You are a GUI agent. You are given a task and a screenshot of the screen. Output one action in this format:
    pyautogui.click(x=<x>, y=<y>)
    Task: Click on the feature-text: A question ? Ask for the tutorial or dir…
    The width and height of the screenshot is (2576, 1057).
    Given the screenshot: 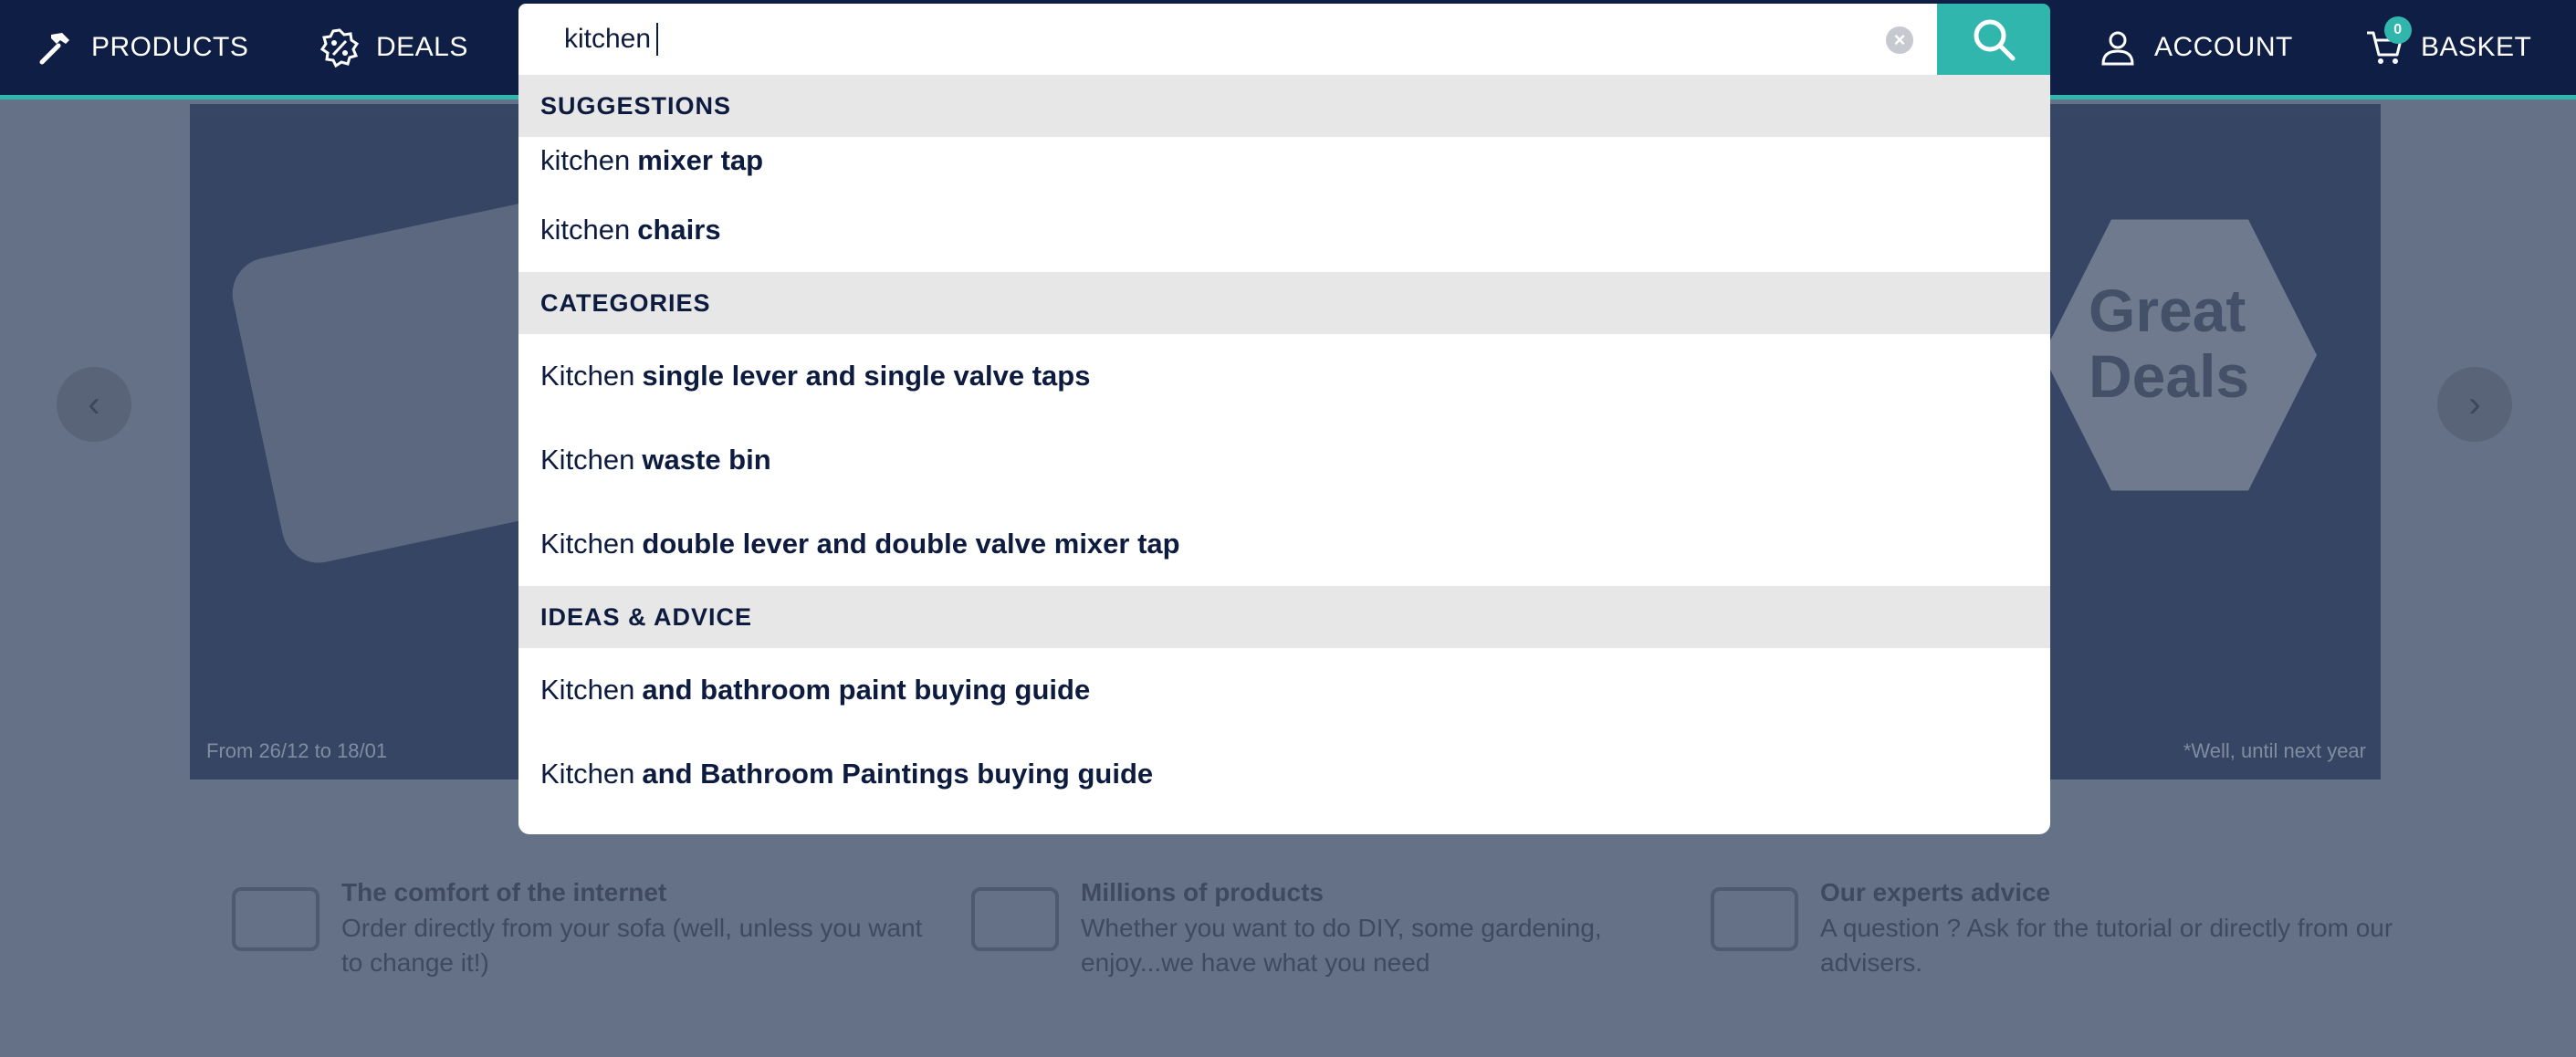 What is the action you would take?
    pyautogui.click(x=2106, y=945)
    